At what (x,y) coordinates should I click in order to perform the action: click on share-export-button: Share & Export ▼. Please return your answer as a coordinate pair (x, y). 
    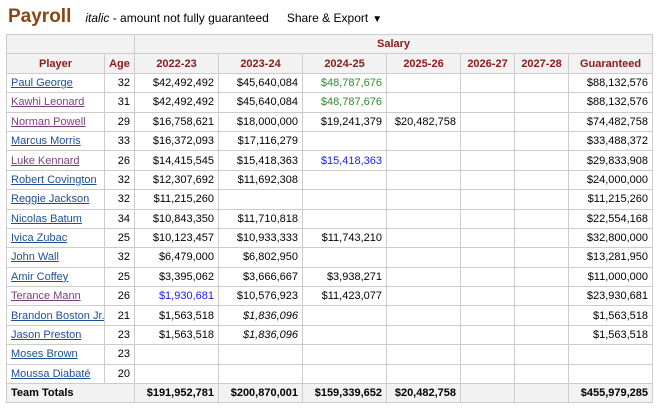
    Looking at the image, I should click on (334, 18).